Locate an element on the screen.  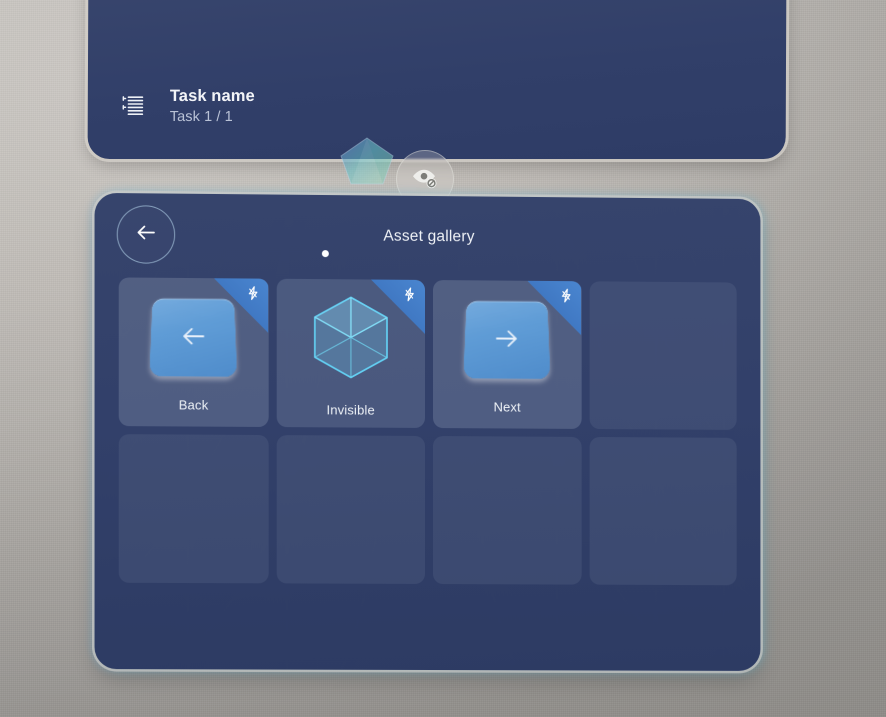
arrow-left-plate-icon is located at coordinates (193, 337).